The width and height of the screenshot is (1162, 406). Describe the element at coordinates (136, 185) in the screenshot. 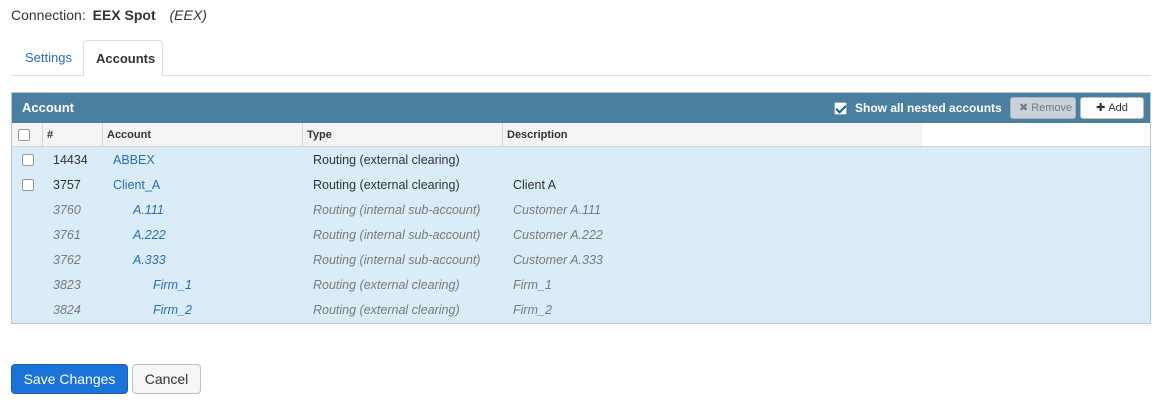

I see `row-account-link: Client_A` at that location.